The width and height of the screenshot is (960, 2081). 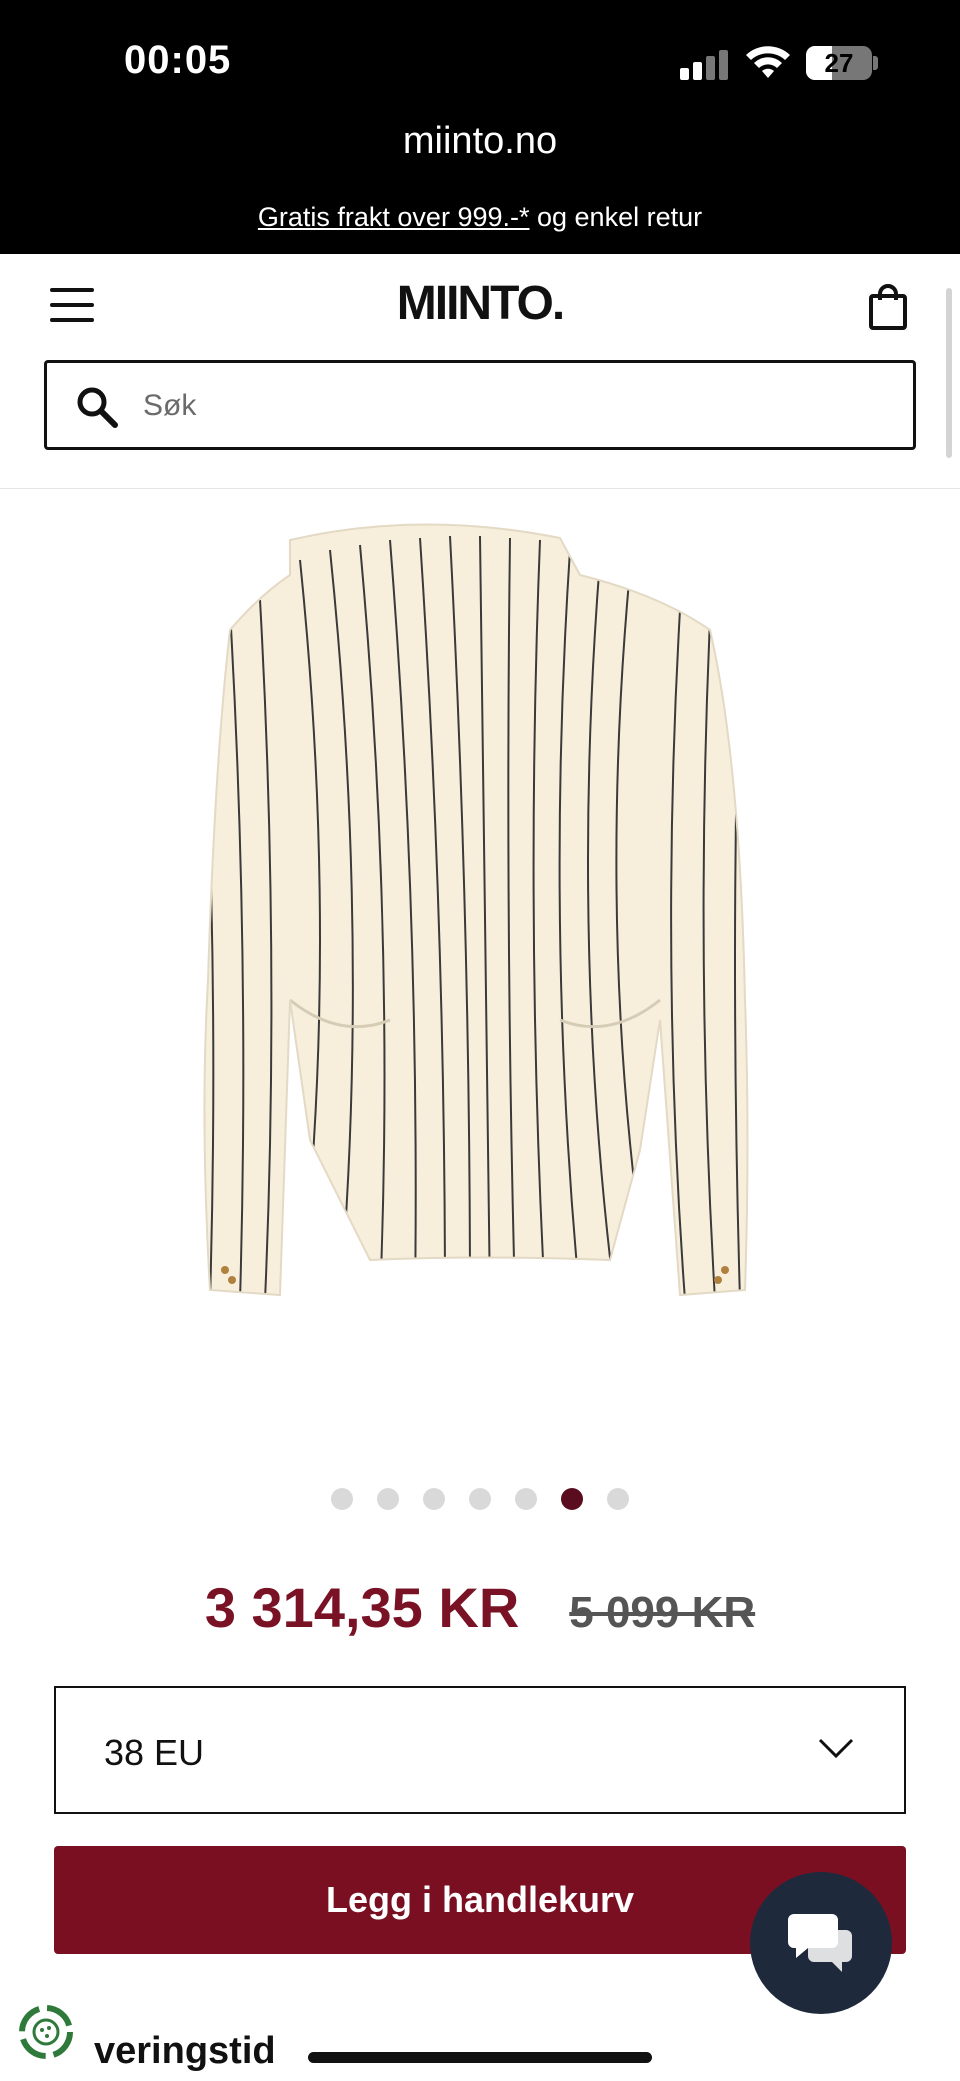 I want to click on size-select: 38 EU, so click(x=480, y=1750).